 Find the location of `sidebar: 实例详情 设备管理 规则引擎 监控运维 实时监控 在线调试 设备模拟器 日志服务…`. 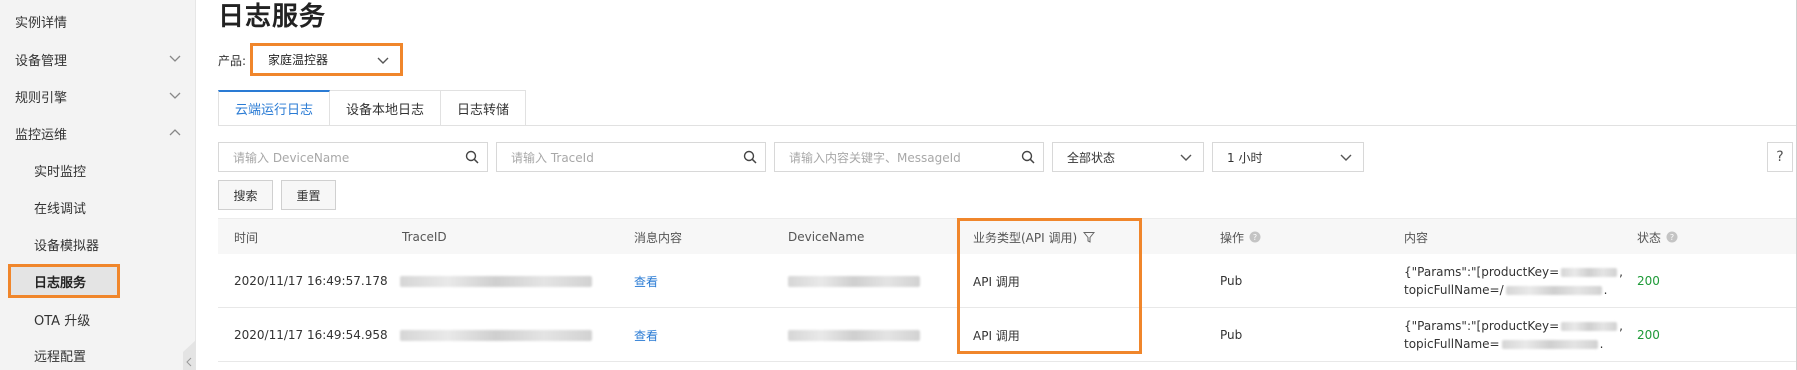

sidebar: 实例详情 设备管理 规则引擎 监控运维 实时监控 在线调试 设备模拟器 日志服务… is located at coordinates (98, 185).